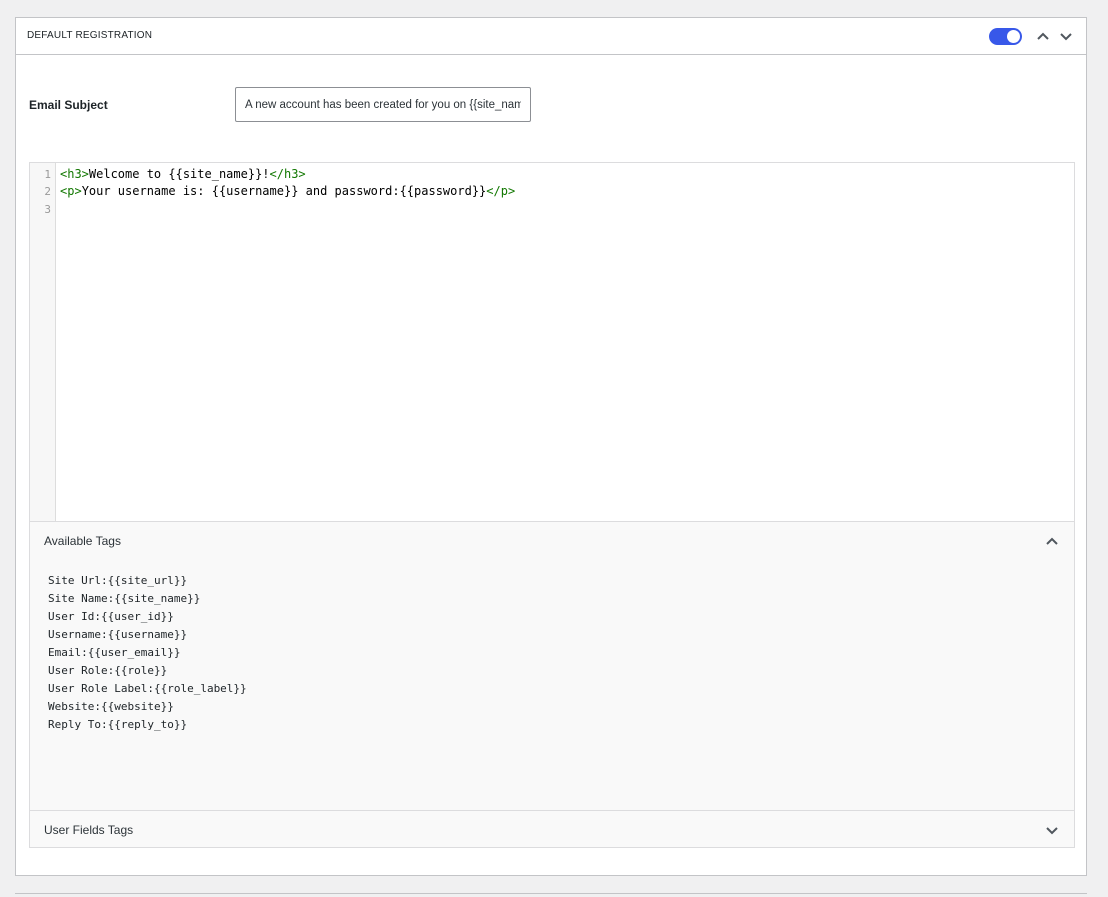  Describe the element at coordinates (82, 541) in the screenshot. I see `available-tags-title: Available Tags` at that location.